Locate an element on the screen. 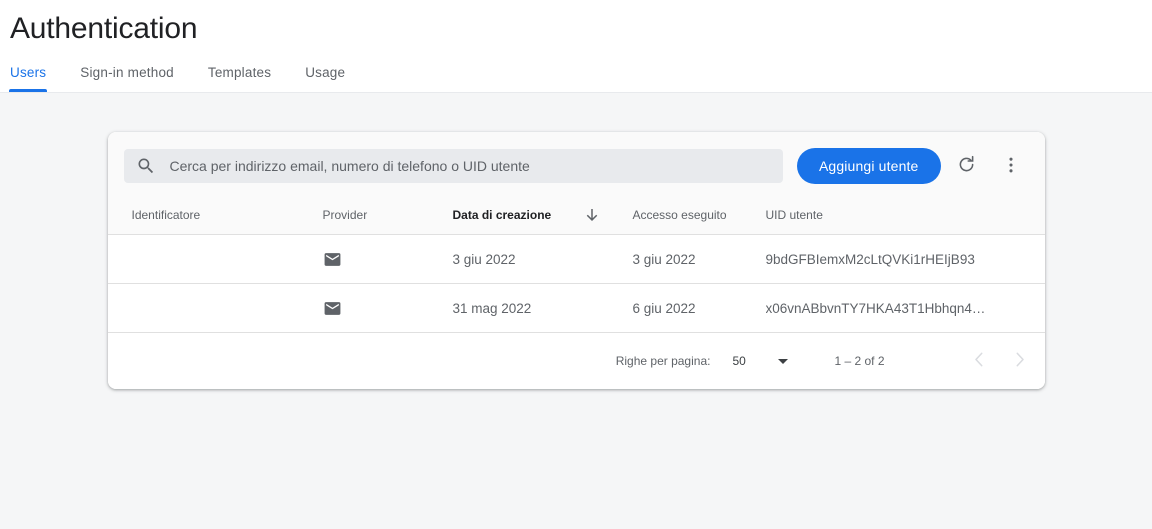  refresh-icon is located at coordinates (966, 166).